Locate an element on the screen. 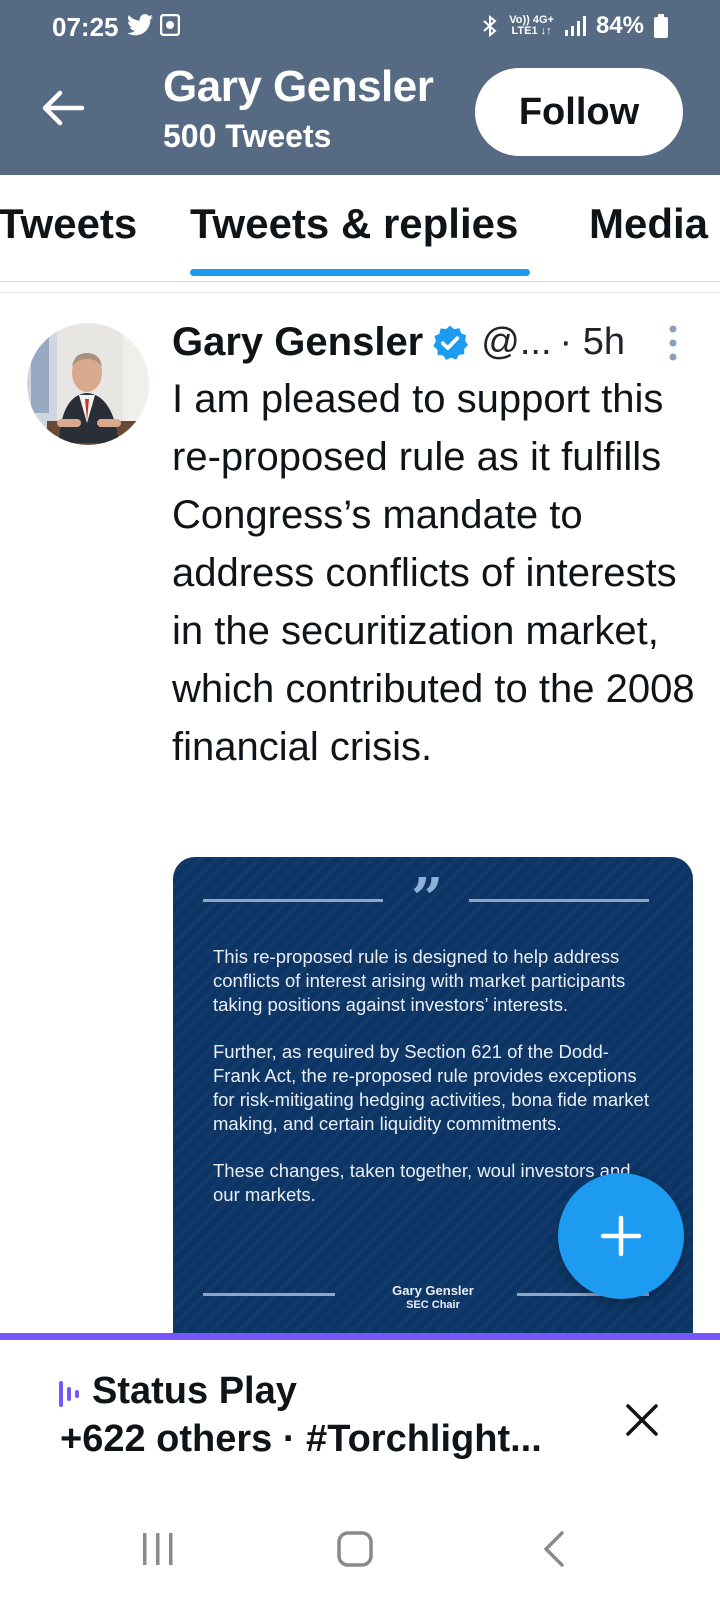  audio-spaces-icon is located at coordinates (69, 1394).